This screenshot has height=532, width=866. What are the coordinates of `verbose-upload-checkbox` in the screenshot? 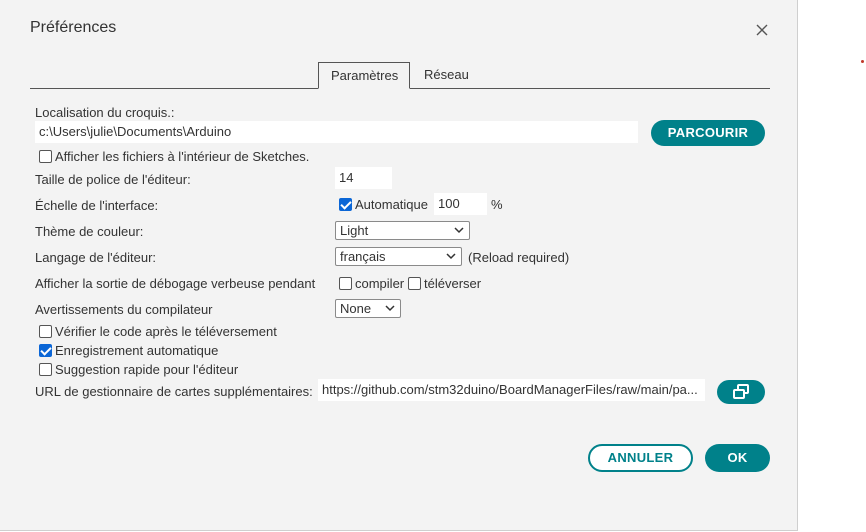 It's located at (414, 283).